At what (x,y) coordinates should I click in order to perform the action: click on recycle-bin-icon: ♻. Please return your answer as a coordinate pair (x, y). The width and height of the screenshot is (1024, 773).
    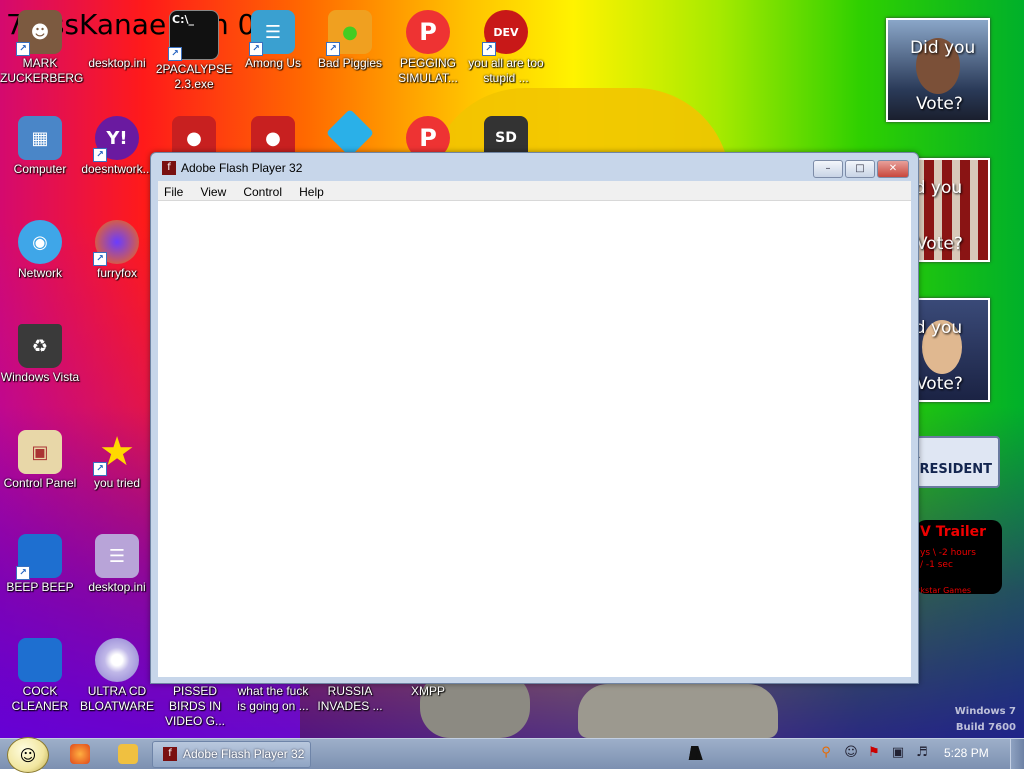
    Looking at the image, I should click on (40, 346).